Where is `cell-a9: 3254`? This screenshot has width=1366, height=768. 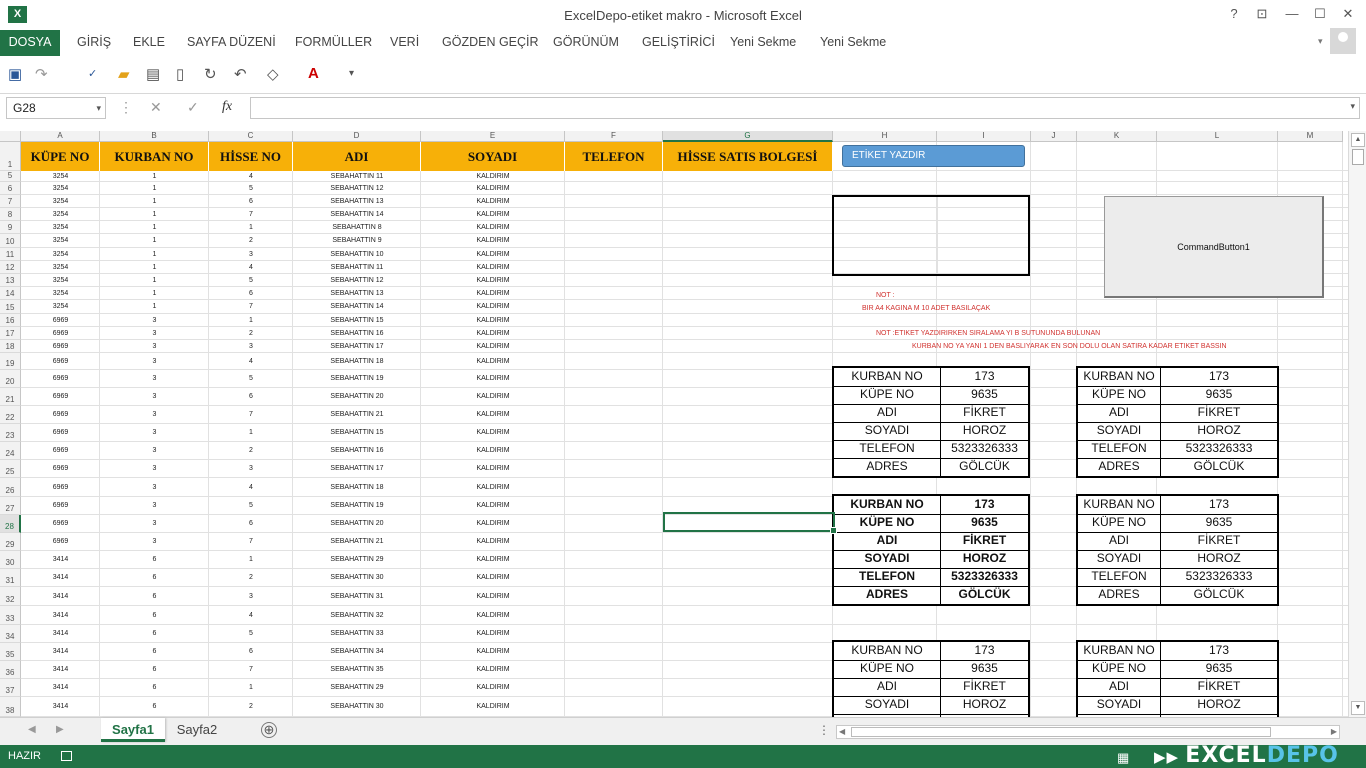
cell-a9: 3254 is located at coordinates (60, 227).